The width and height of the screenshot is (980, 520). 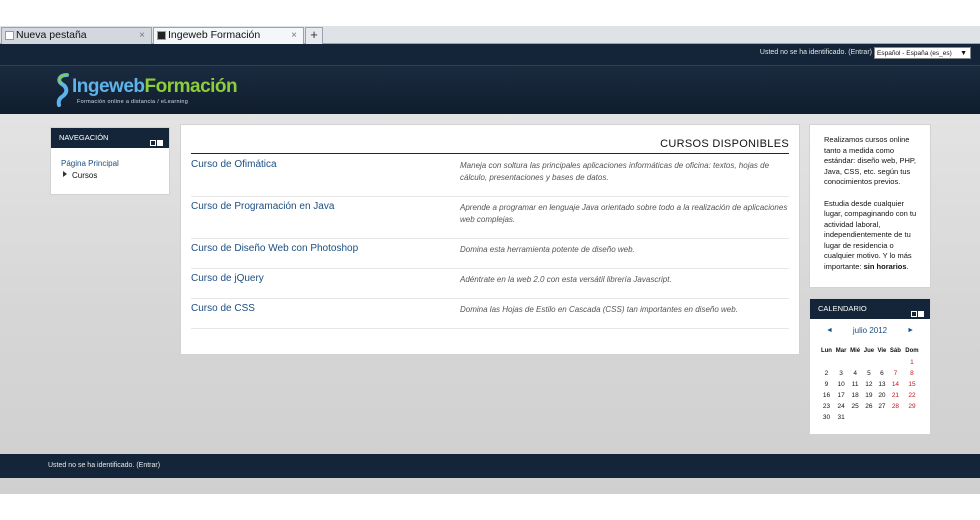 I want to click on tab-ingeweb: Ingeweb Formación ×, so click(x=228, y=35).